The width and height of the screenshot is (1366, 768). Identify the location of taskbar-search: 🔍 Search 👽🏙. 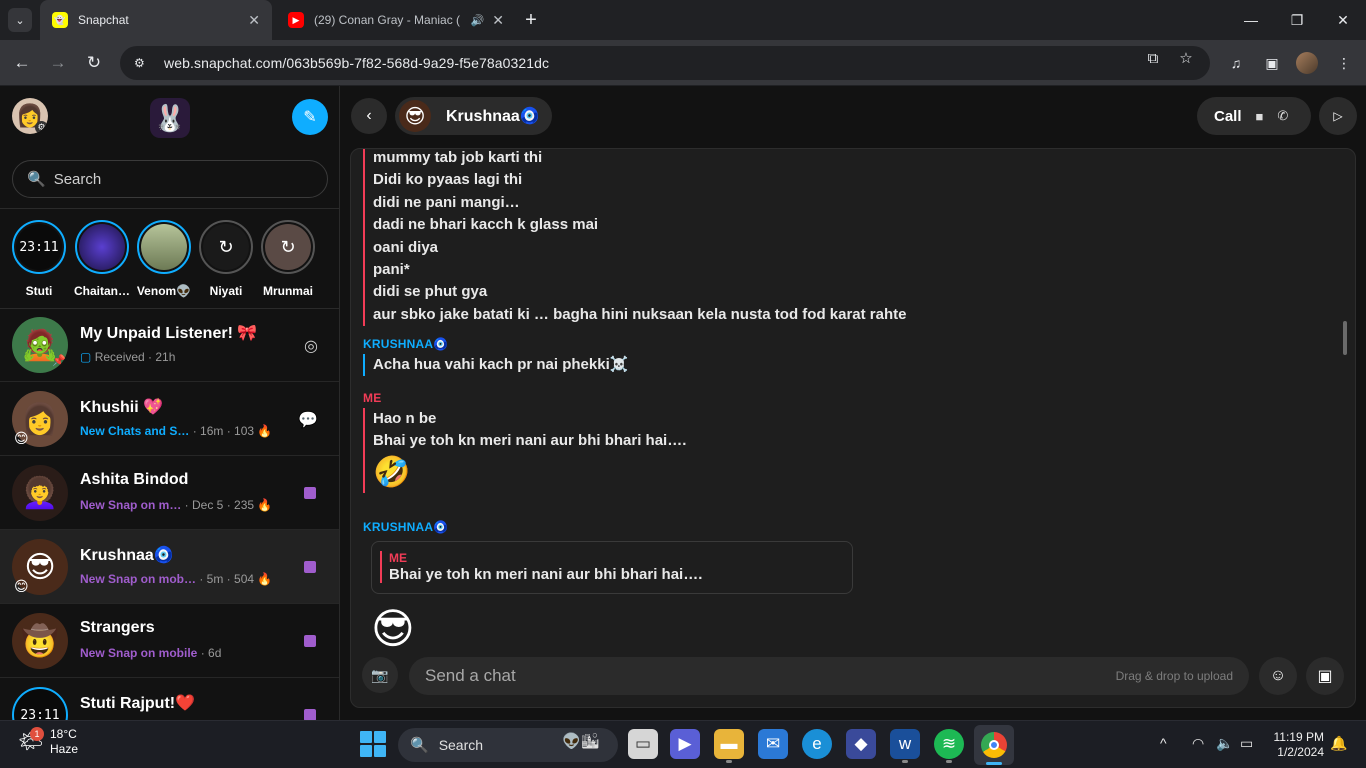
(508, 745).